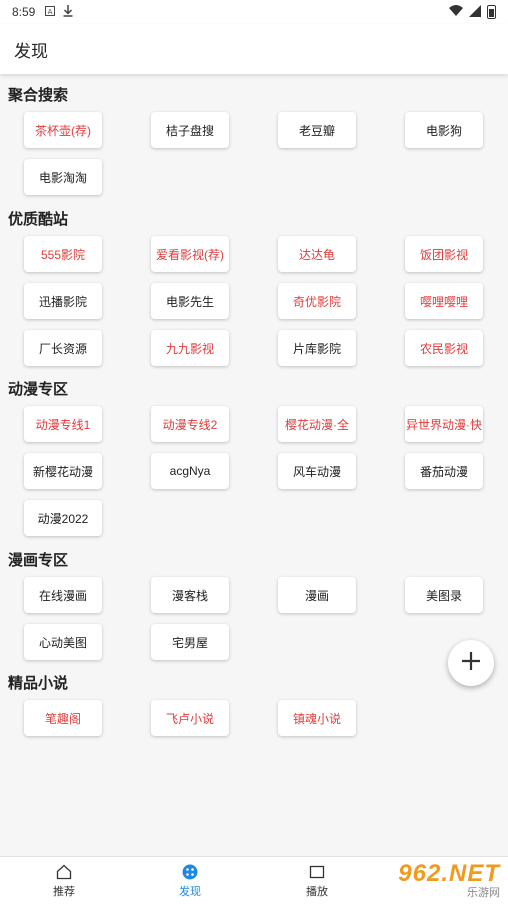 The height and width of the screenshot is (904, 508). Describe the element at coordinates (483, 893) in the screenshot. I see `watermark-bottom: 乐游网` at that location.